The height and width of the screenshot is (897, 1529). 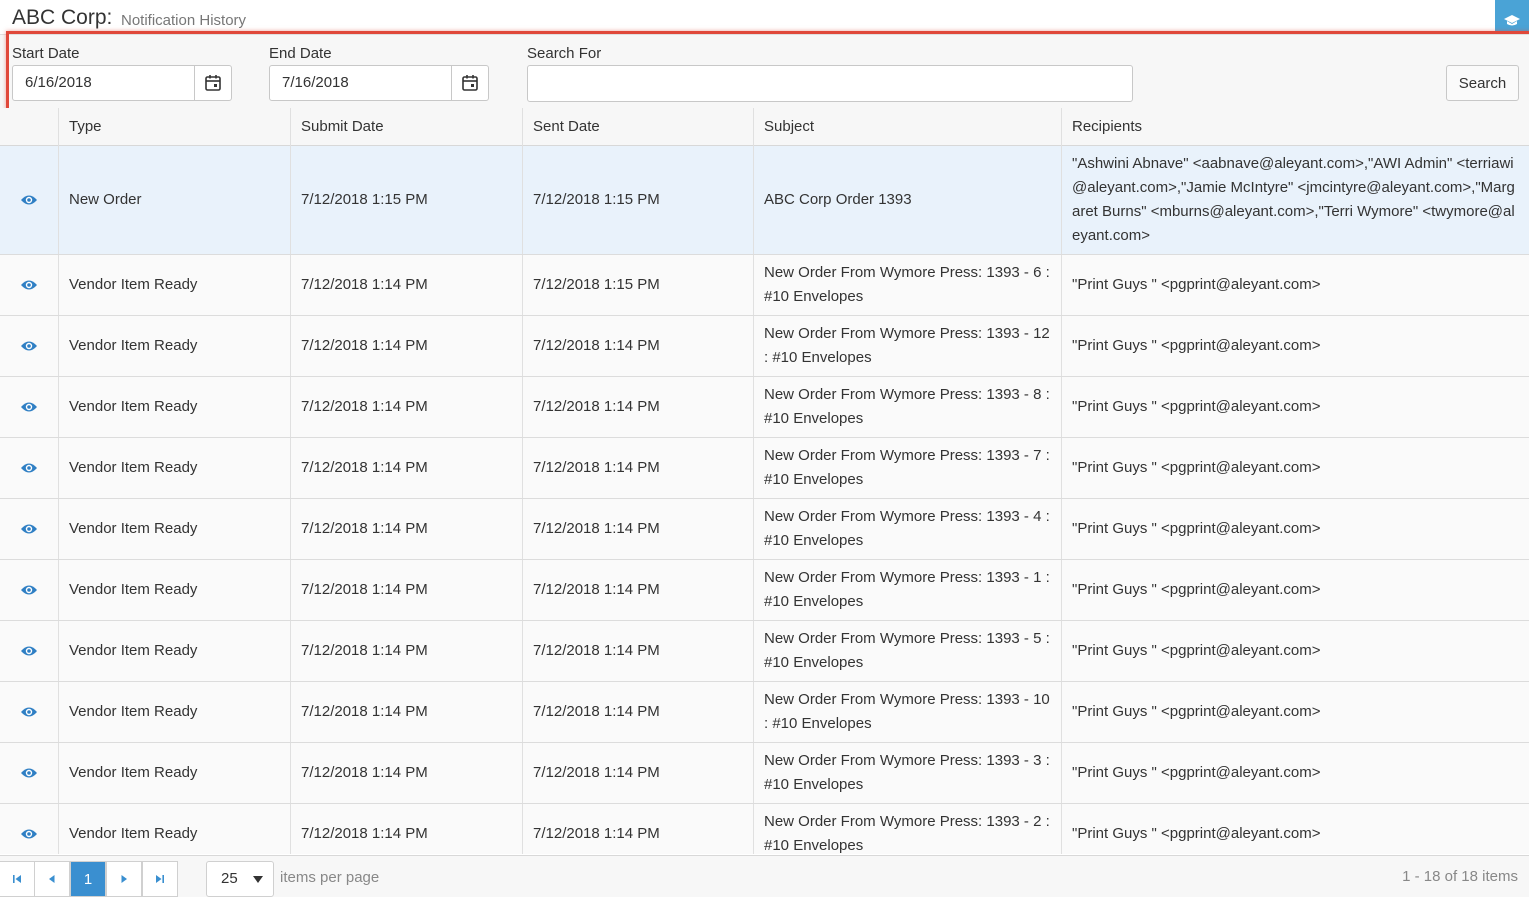 I want to click on cell-sent-date: 7/12/2018 1:15 PM, so click(x=637, y=285).